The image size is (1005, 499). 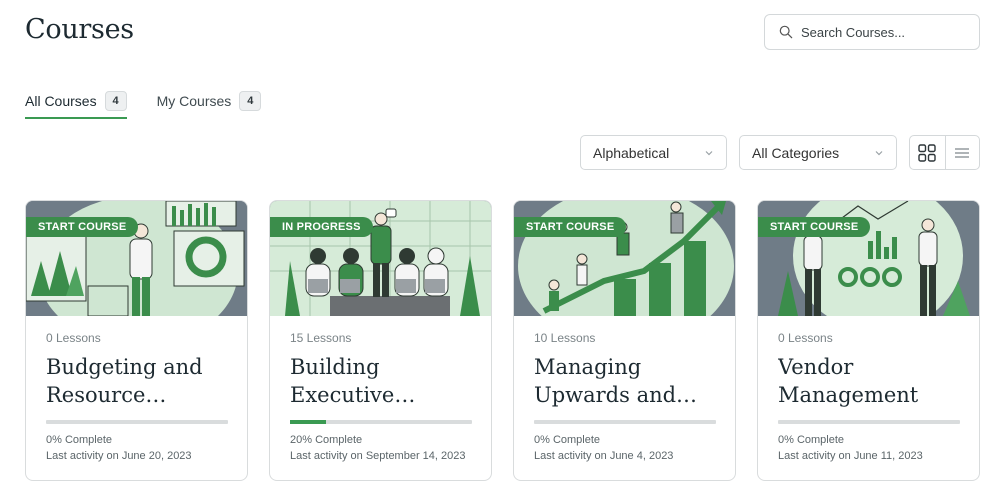 I want to click on category-dropdown: All Categories, so click(x=818, y=152).